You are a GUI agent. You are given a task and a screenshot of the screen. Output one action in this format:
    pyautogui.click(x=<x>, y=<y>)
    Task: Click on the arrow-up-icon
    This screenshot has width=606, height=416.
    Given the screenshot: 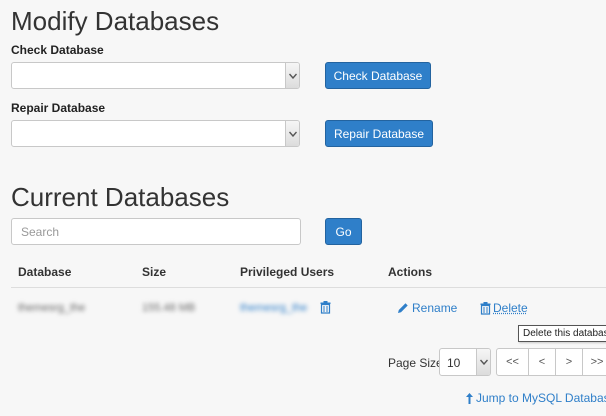 What is the action you would take?
    pyautogui.click(x=469, y=398)
    